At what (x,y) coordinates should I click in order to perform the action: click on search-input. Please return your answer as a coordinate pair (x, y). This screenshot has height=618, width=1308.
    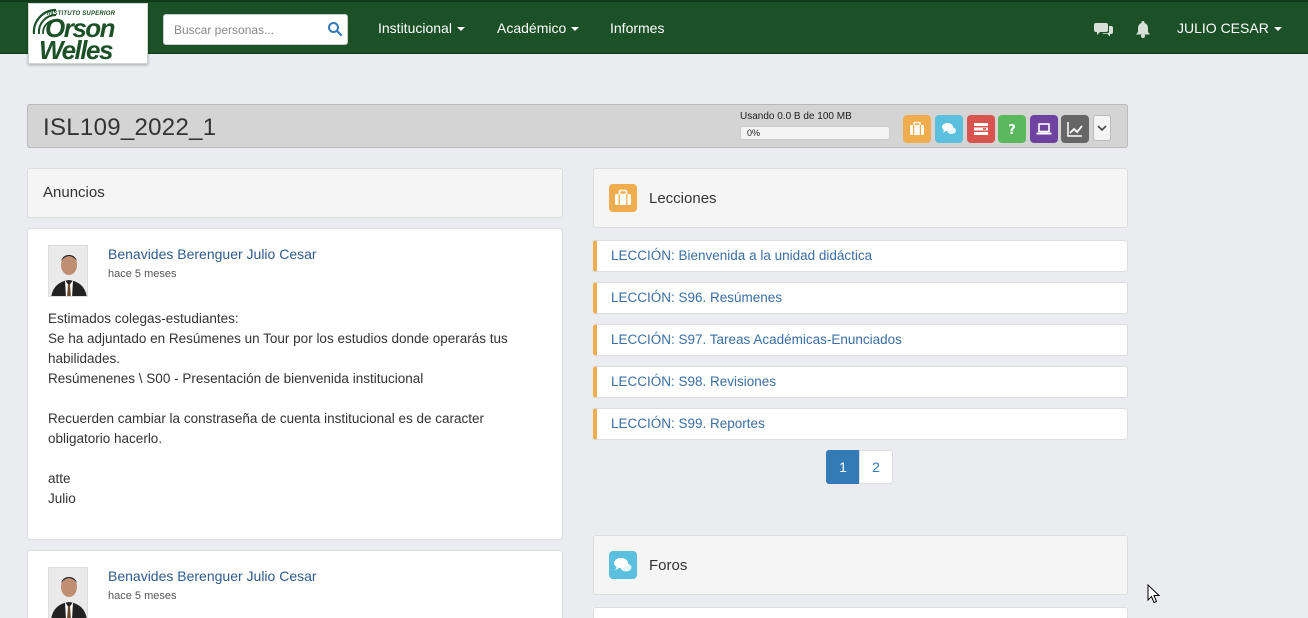
    Looking at the image, I should click on (249, 30).